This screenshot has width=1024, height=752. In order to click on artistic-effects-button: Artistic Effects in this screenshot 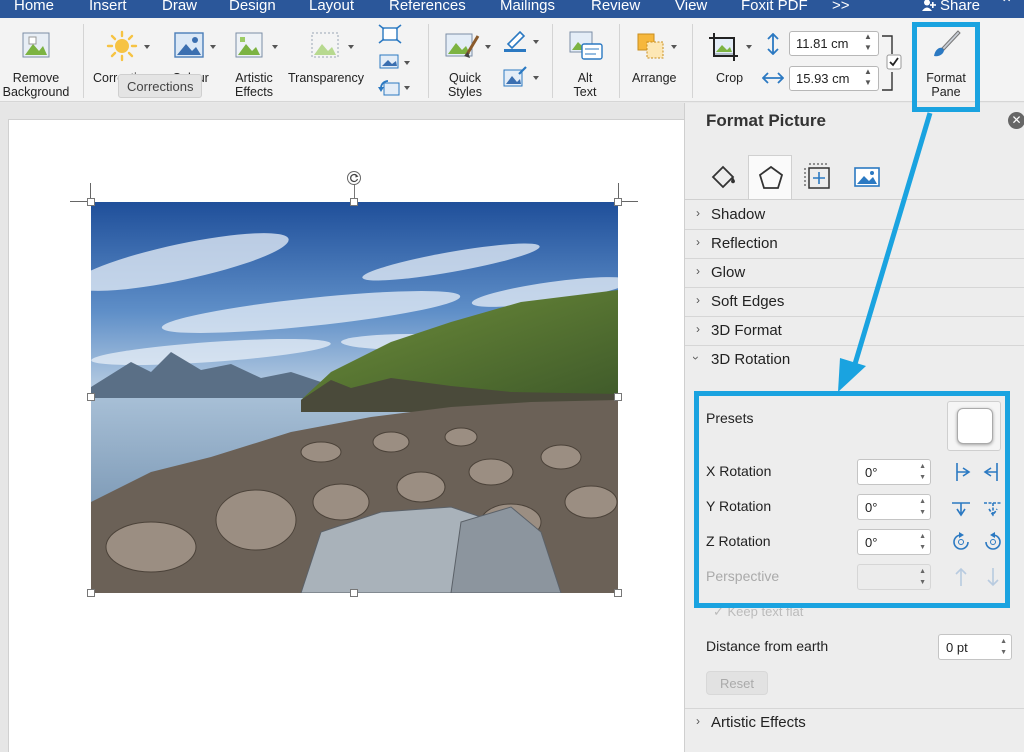, I will do `click(254, 60)`.